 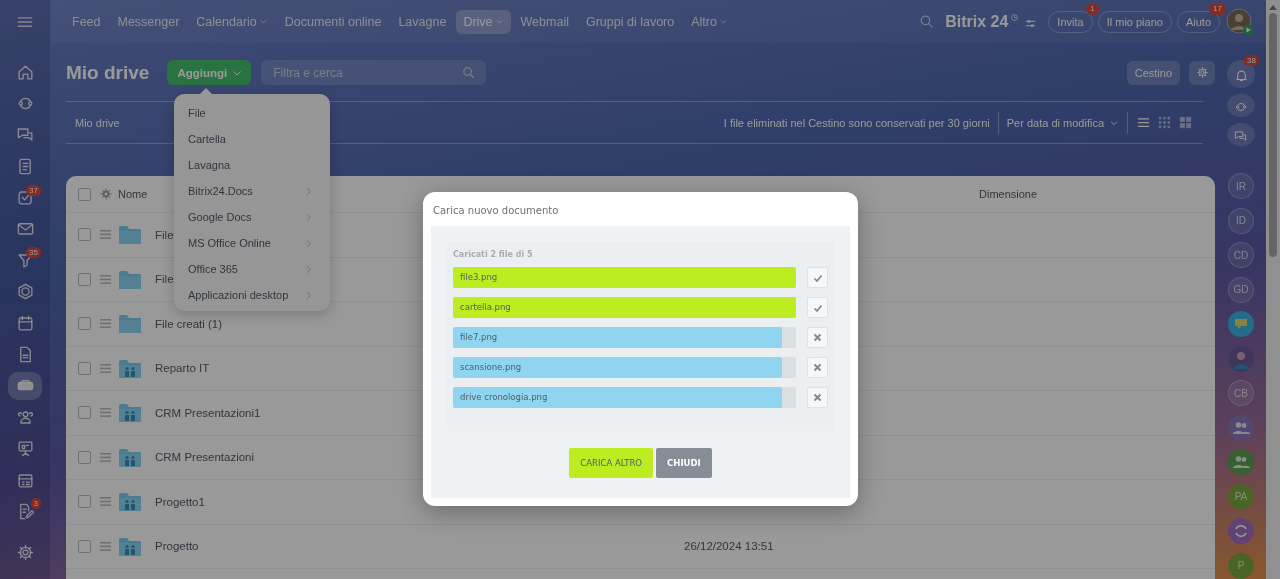 I want to click on file-name: file3.png, so click(x=479, y=277).